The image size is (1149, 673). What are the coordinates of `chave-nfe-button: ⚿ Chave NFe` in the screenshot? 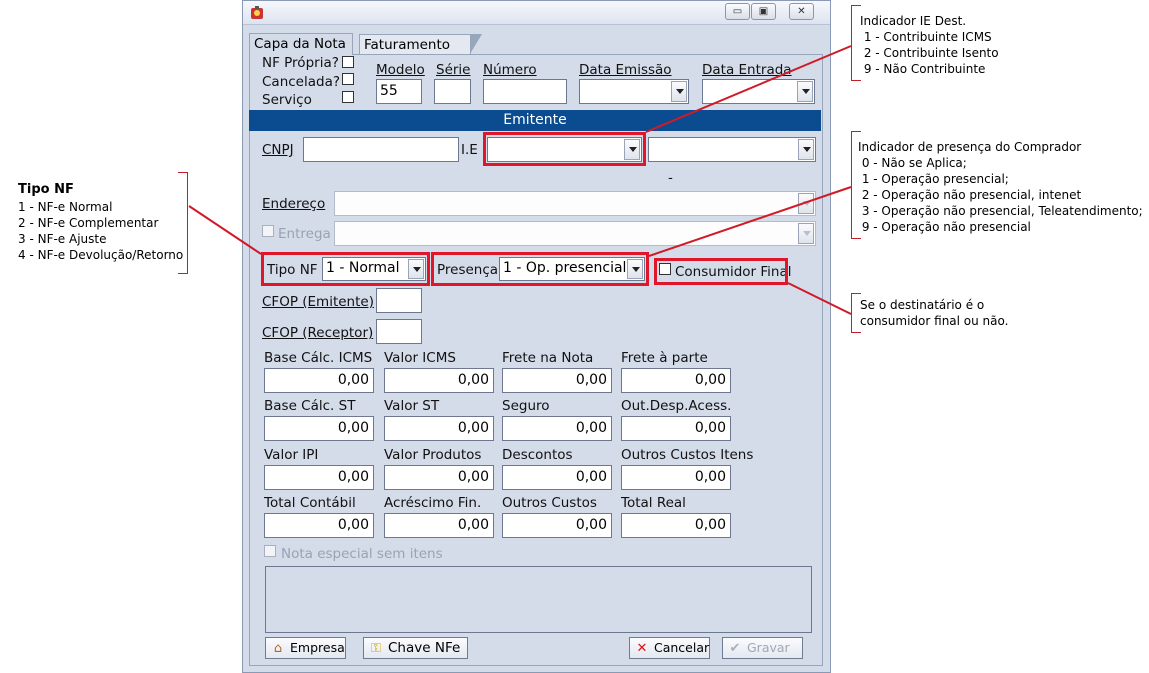 It's located at (415, 648).